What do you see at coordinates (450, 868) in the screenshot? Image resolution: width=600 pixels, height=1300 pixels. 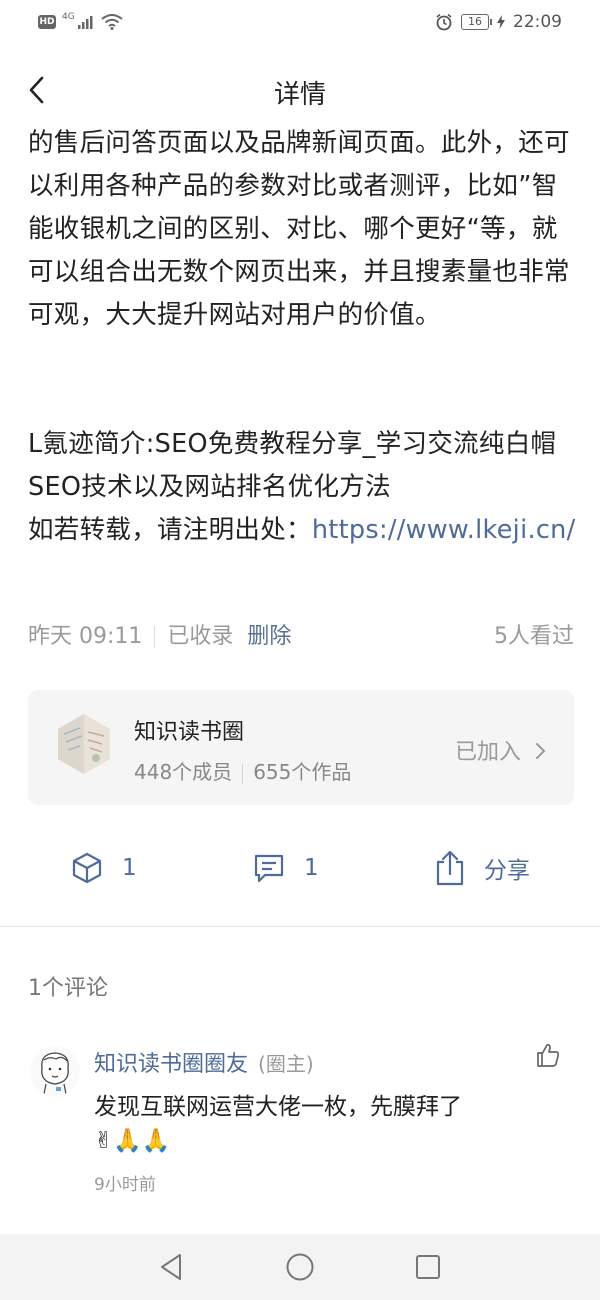 I see `share-icon` at bounding box center [450, 868].